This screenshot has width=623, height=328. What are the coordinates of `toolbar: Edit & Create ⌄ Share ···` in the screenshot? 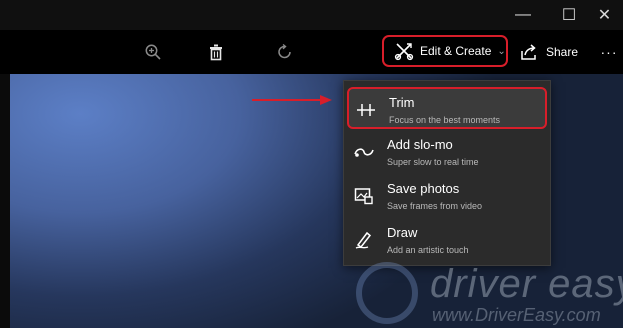 It's located at (311, 52).